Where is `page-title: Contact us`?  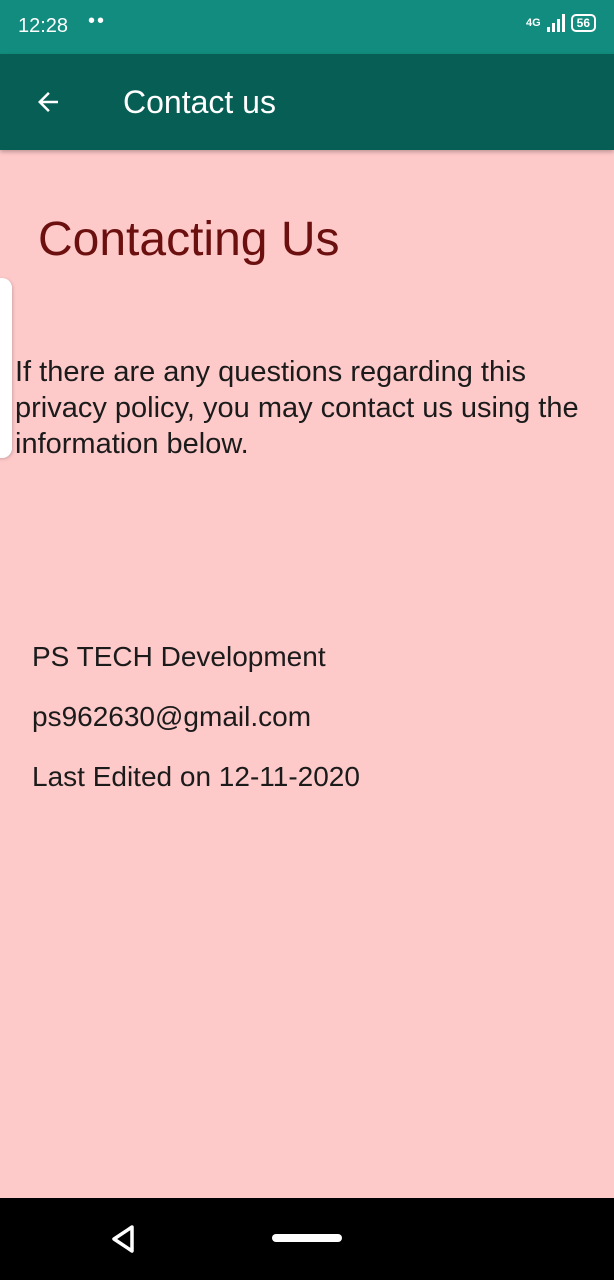 page-title: Contact us is located at coordinates (199, 102).